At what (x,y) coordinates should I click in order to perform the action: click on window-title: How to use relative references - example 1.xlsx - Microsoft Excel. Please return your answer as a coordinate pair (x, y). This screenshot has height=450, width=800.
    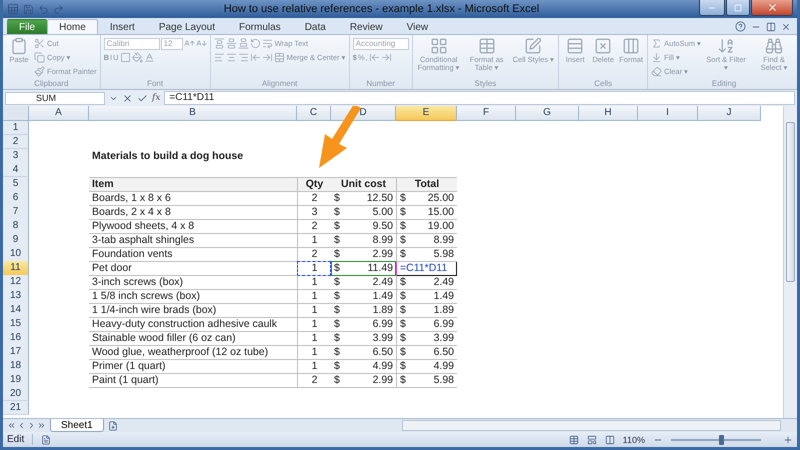
    Looking at the image, I should click on (381, 9).